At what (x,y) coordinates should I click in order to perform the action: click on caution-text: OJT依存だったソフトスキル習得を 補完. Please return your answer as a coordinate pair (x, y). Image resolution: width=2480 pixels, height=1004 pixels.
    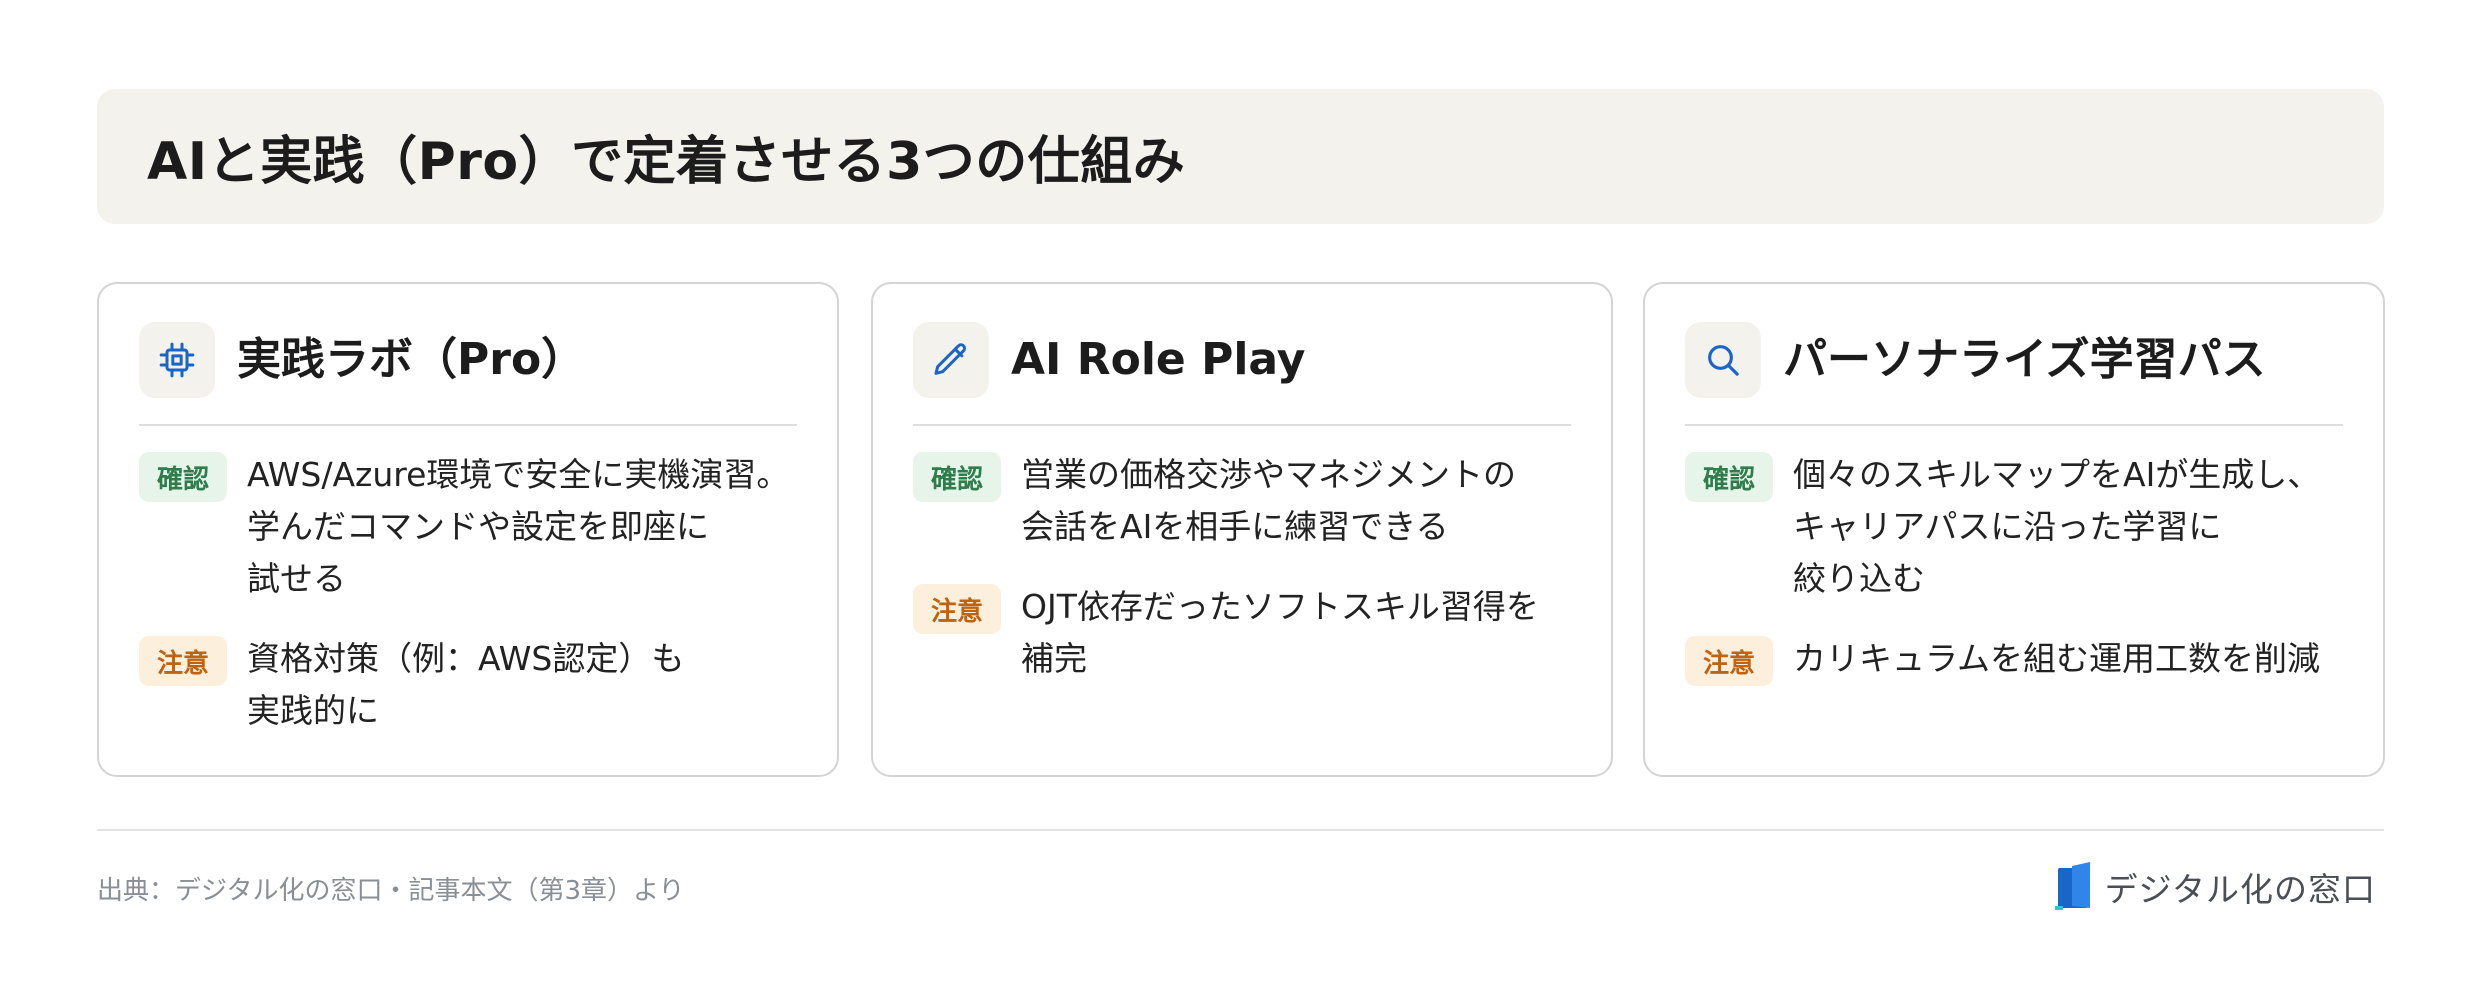
    Looking at the image, I should click on (1280, 632).